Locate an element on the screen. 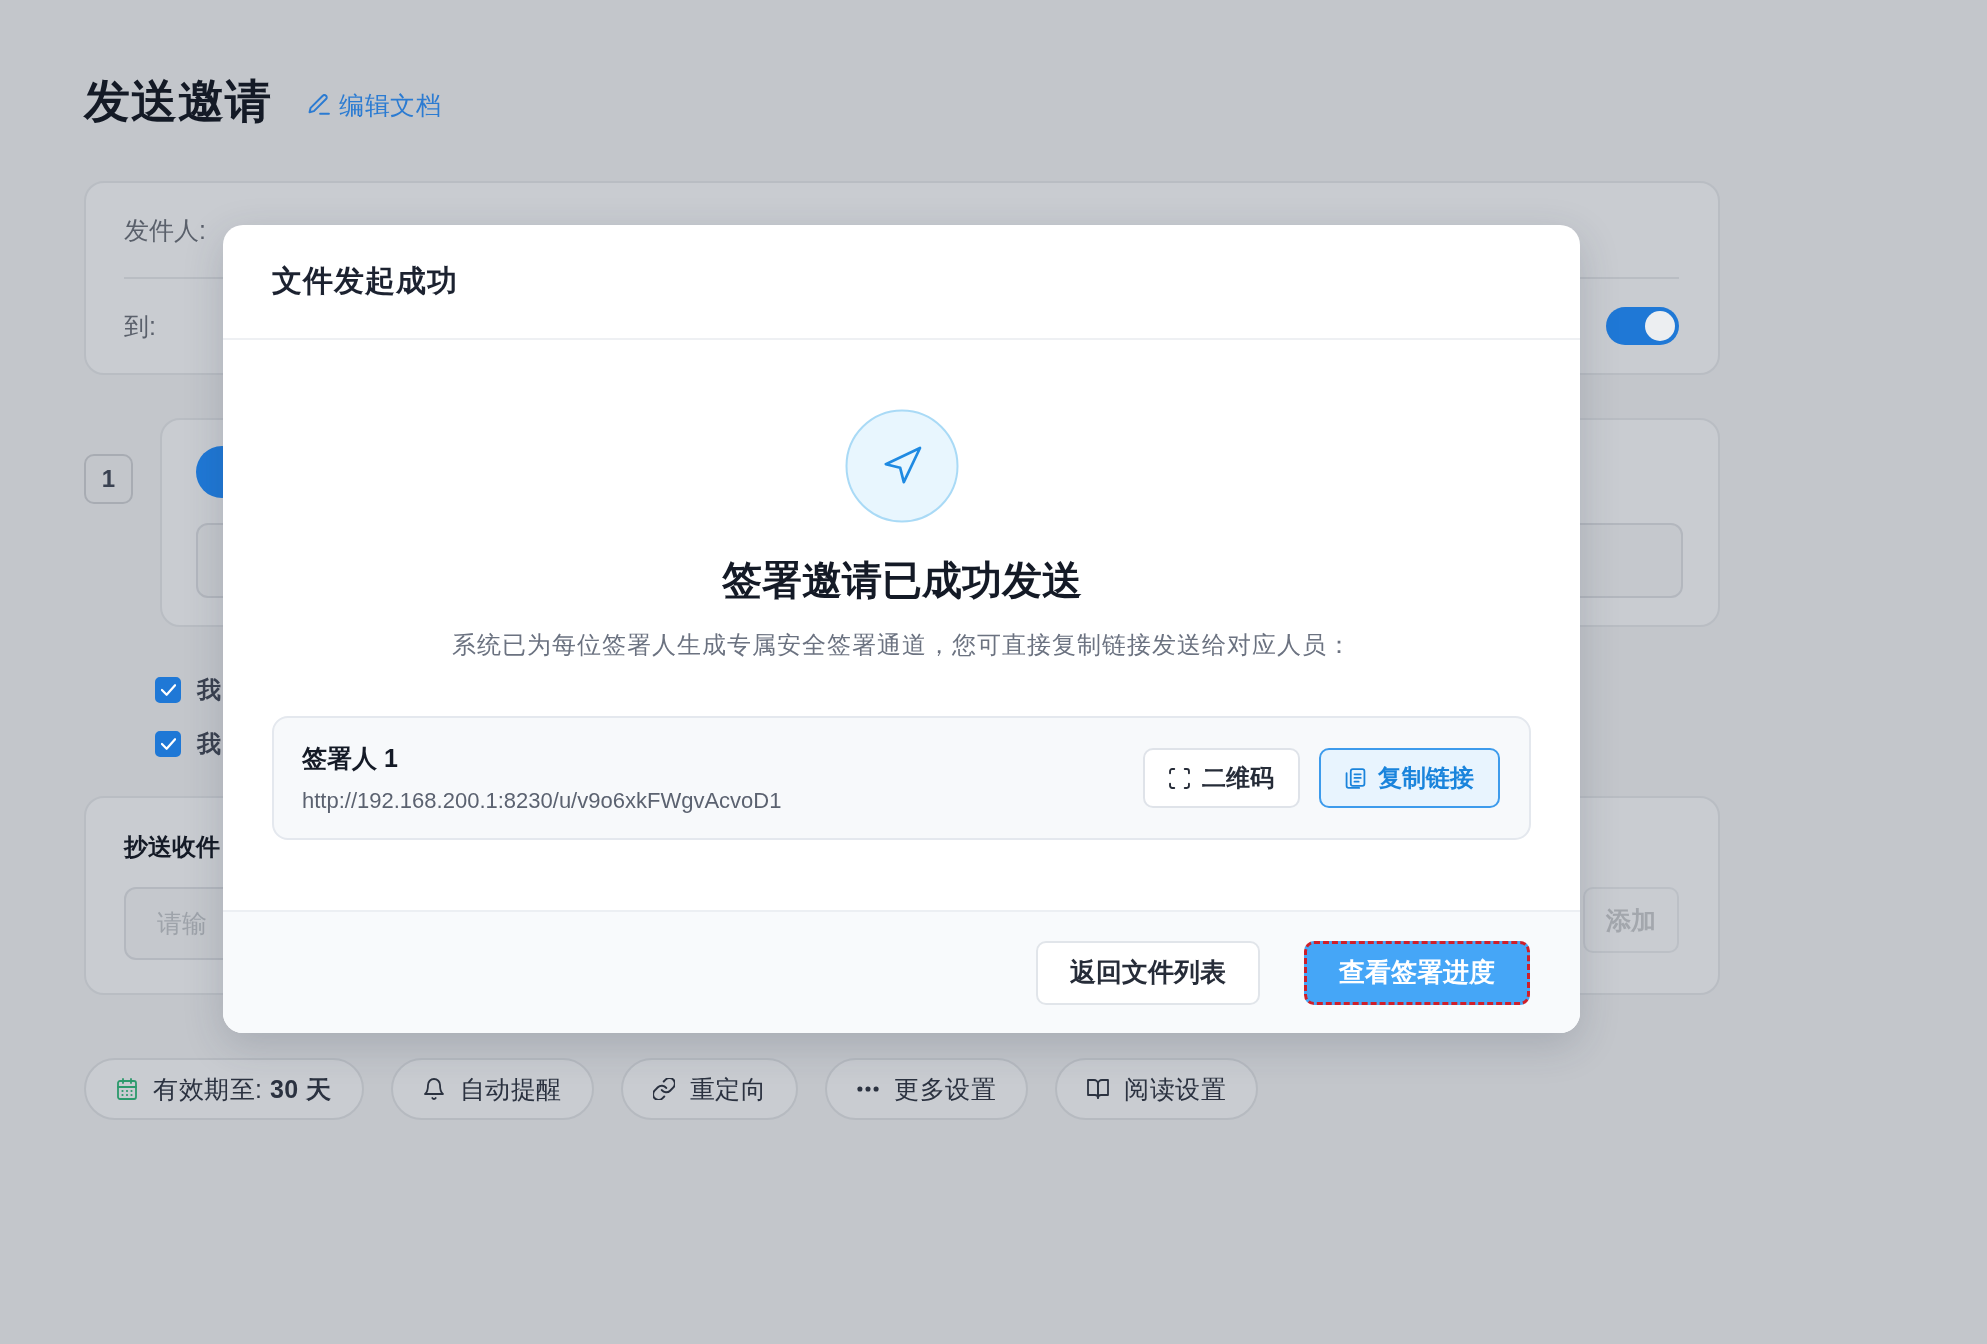  dialog-title: 文件发起成功 is located at coordinates (365, 281).